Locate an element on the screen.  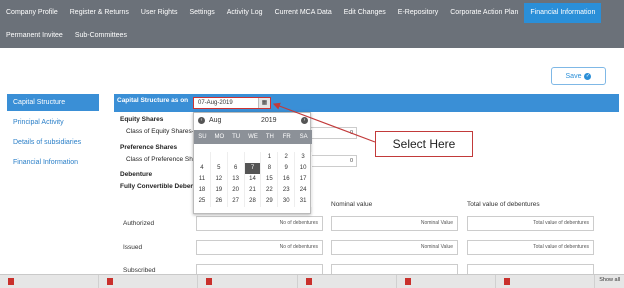
download-bar: Show all is located at coordinates (312, 281).